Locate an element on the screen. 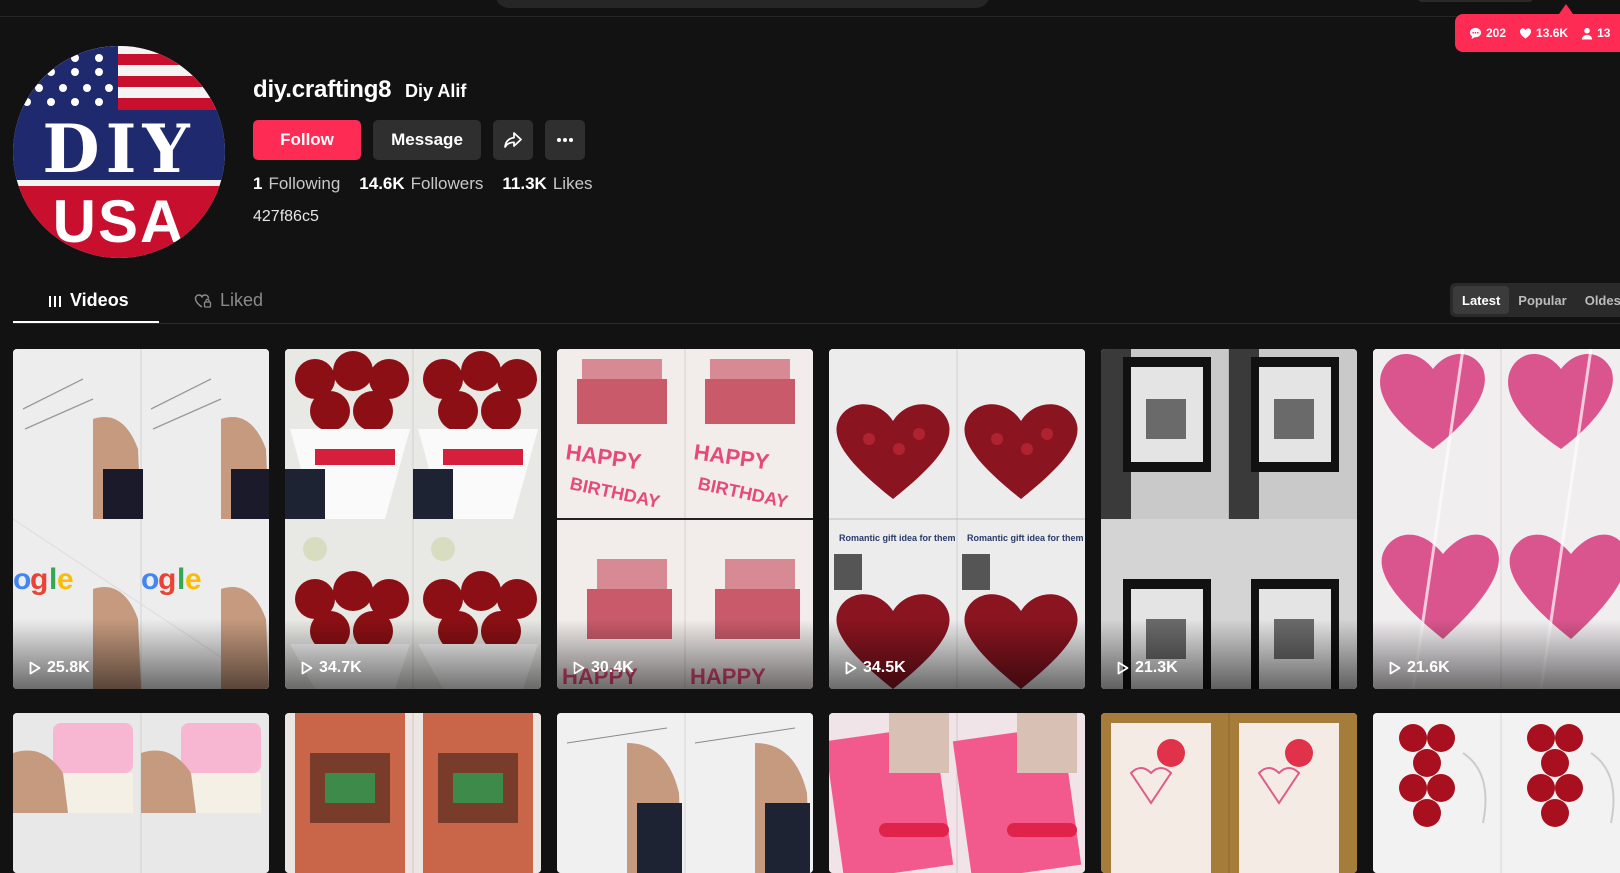 The width and height of the screenshot is (1620, 873). profile-counts: 1 Following 14.6K Followers 11.3K Likes is located at coordinates (423, 184).